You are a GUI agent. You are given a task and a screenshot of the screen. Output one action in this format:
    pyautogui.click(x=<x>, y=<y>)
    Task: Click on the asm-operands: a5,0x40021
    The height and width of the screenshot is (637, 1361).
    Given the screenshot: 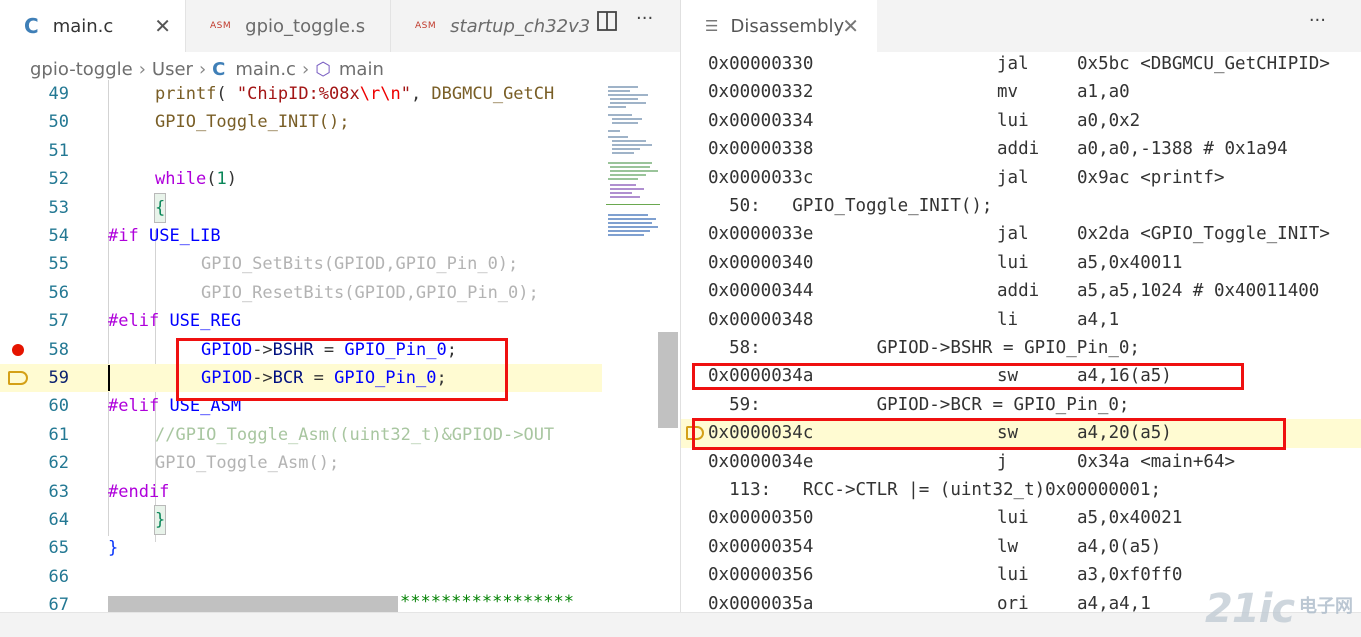 What is the action you would take?
    pyautogui.click(x=1130, y=518)
    